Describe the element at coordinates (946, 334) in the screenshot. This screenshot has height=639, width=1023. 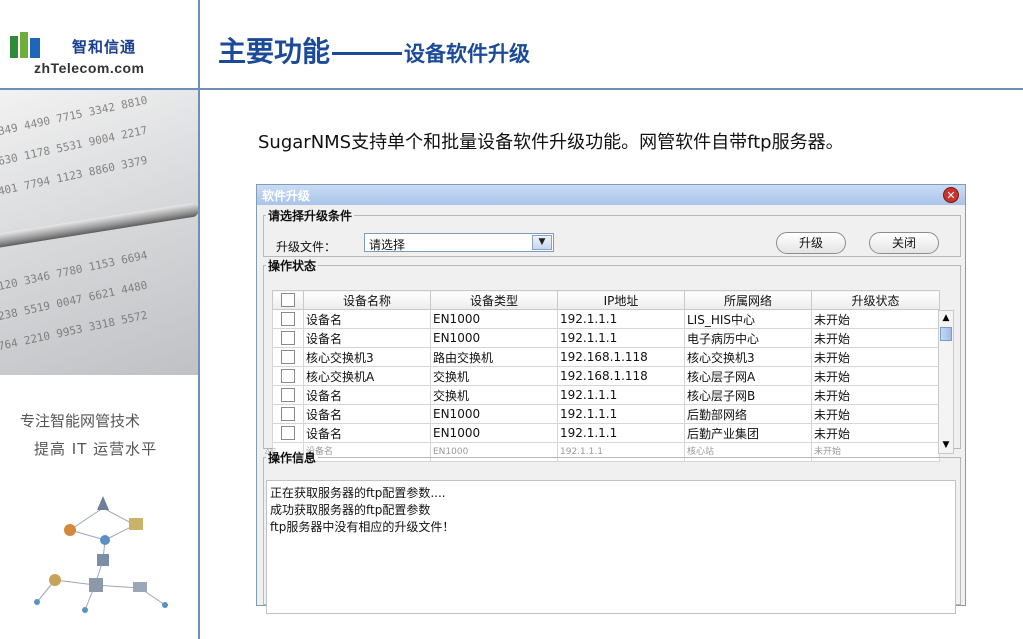
I see `scrollbar-thumb` at that location.